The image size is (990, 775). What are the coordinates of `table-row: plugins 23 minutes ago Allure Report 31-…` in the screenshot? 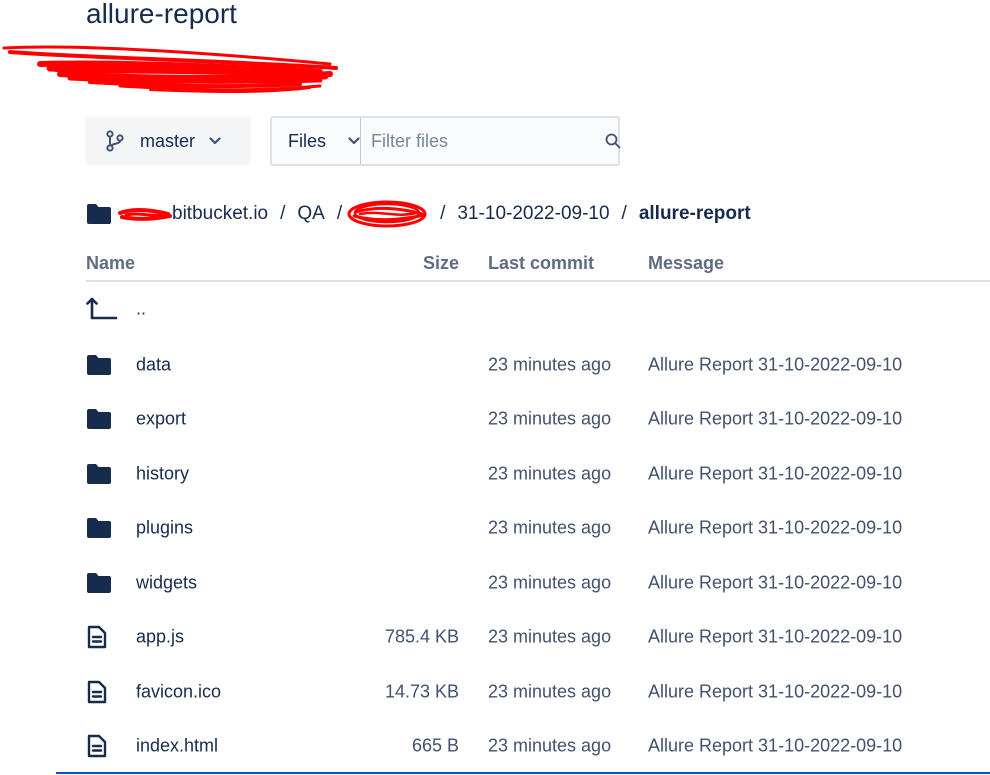 It's located at (538, 528).